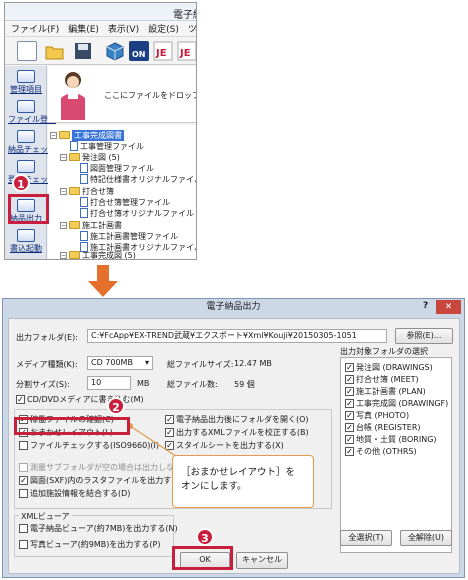 This screenshot has height=580, width=468. Describe the element at coordinates (26, 106) in the screenshot. I see `file-register-icon` at that location.